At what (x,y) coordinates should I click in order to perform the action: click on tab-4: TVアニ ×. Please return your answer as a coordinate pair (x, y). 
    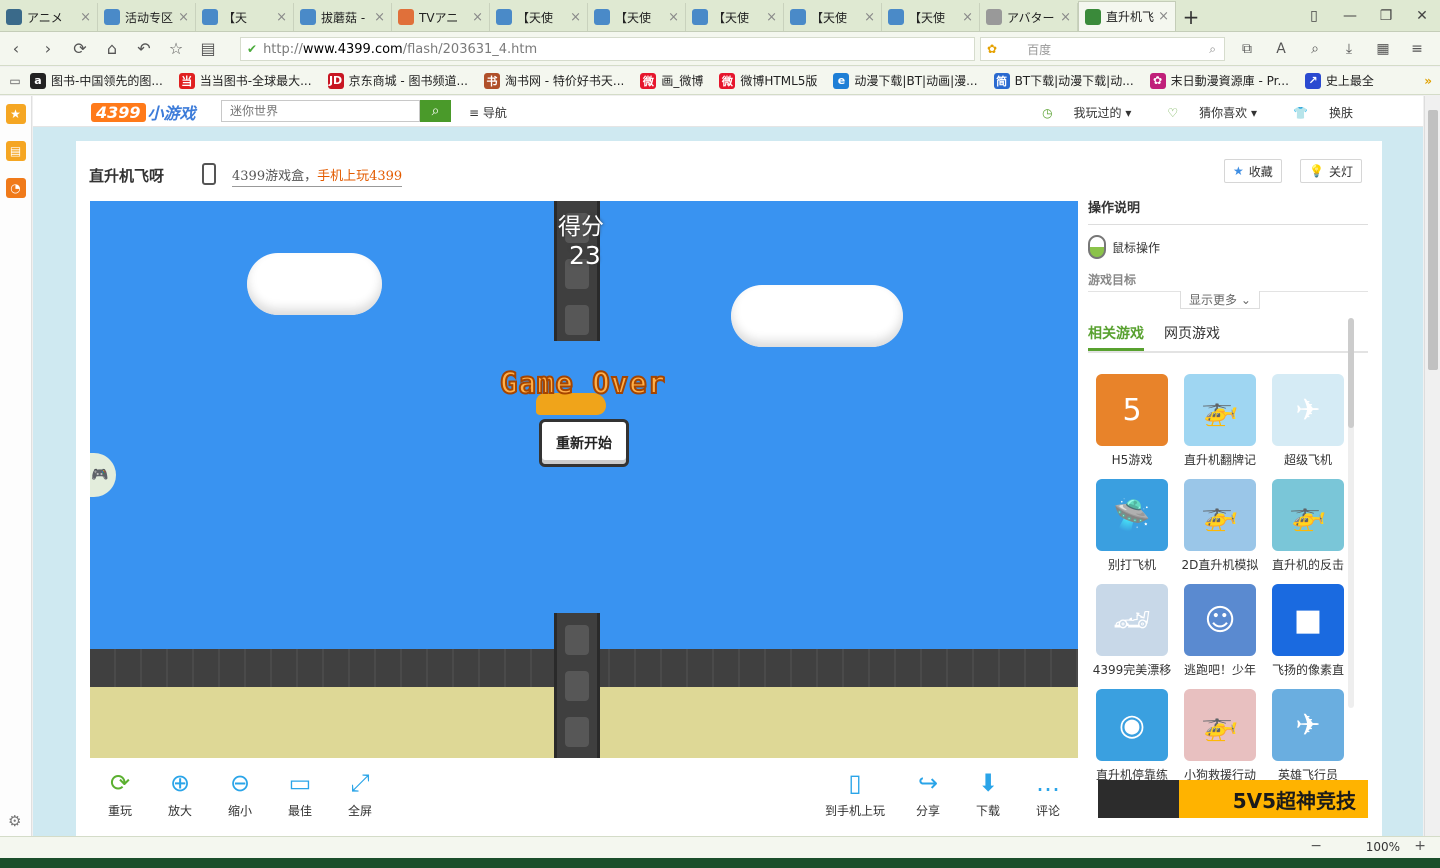
    Looking at the image, I should click on (441, 17).